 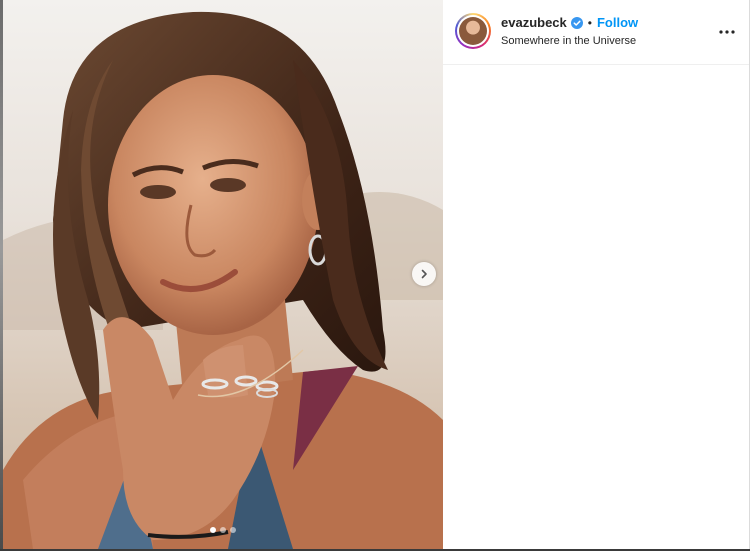 I want to click on verified-badge-icon, so click(x=576, y=22).